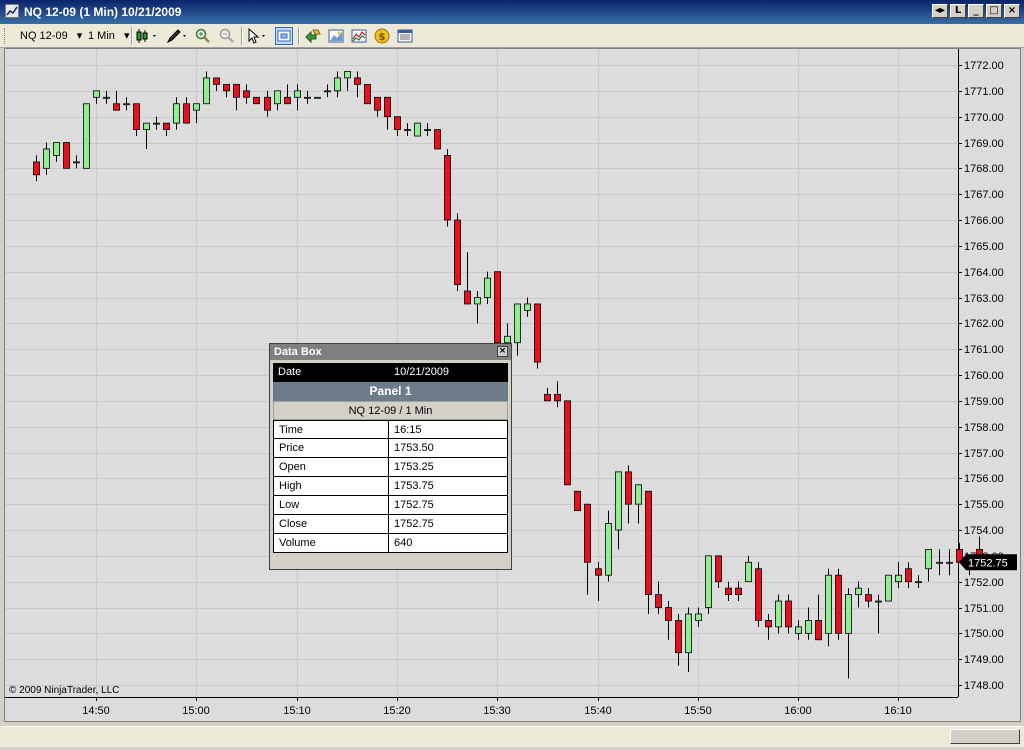 This screenshot has height=750, width=1024. I want to click on row-value: 16:15, so click(408, 430).